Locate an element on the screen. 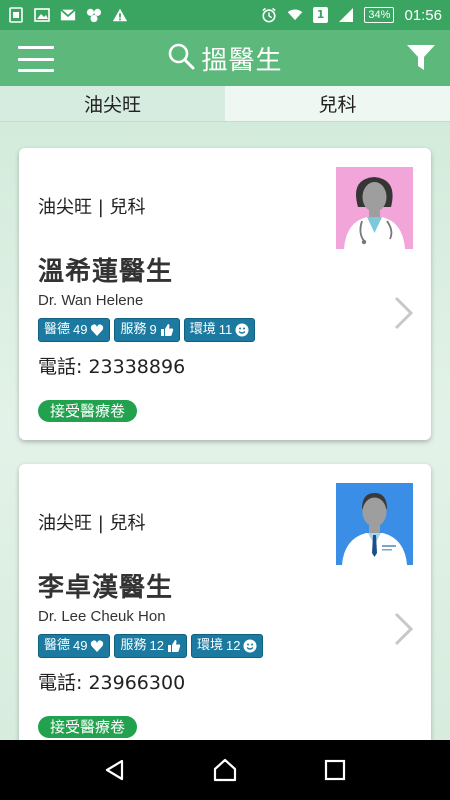 The height and width of the screenshot is (800, 450). tab-specialty: 兒科 is located at coordinates (337, 104).